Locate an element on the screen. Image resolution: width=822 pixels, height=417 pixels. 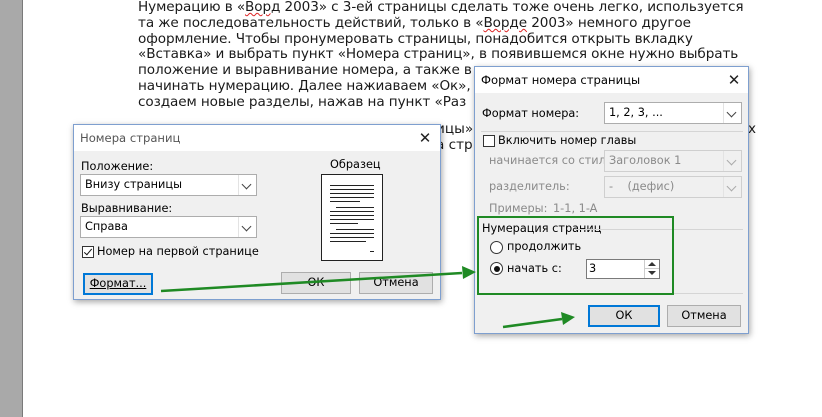
arrow-to-format-dialog is located at coordinates (311, 282).